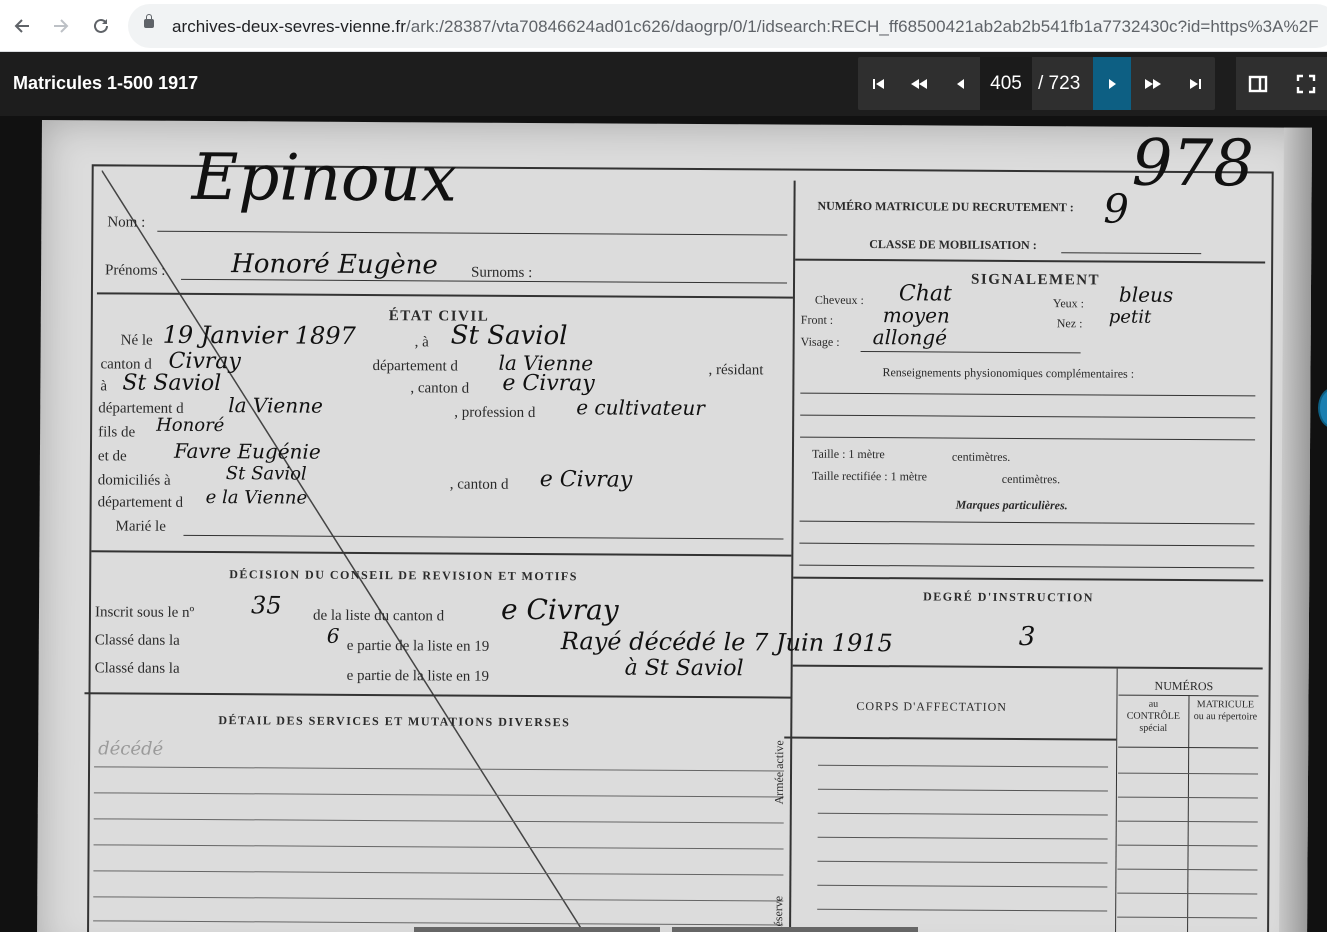 Image resolution: width=1327 pixels, height=932 pixels. I want to click on visage-label: Visage :, so click(820, 341).